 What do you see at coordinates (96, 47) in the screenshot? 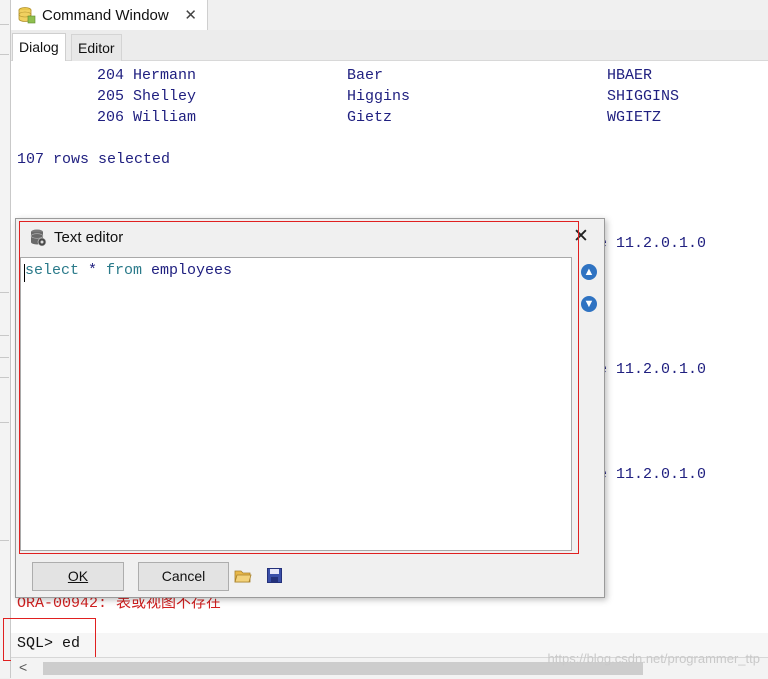
I see `tab-editor: Editor` at bounding box center [96, 47].